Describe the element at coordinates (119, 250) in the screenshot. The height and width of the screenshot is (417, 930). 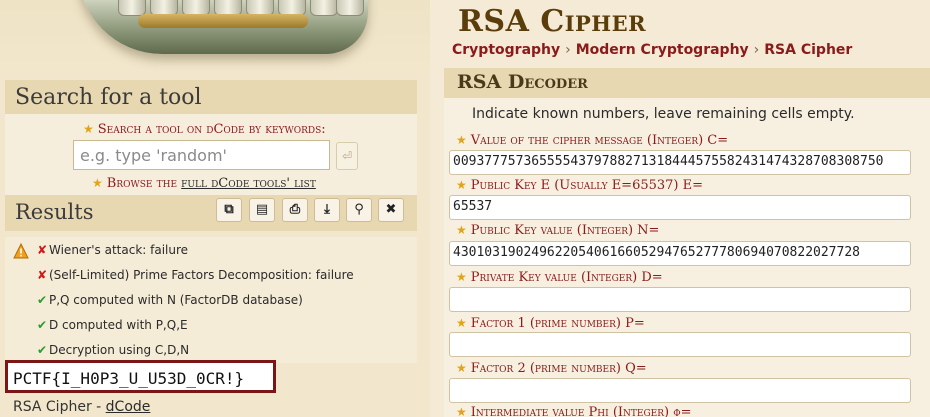
I see `result-text: Wiener's attack: failure` at that location.